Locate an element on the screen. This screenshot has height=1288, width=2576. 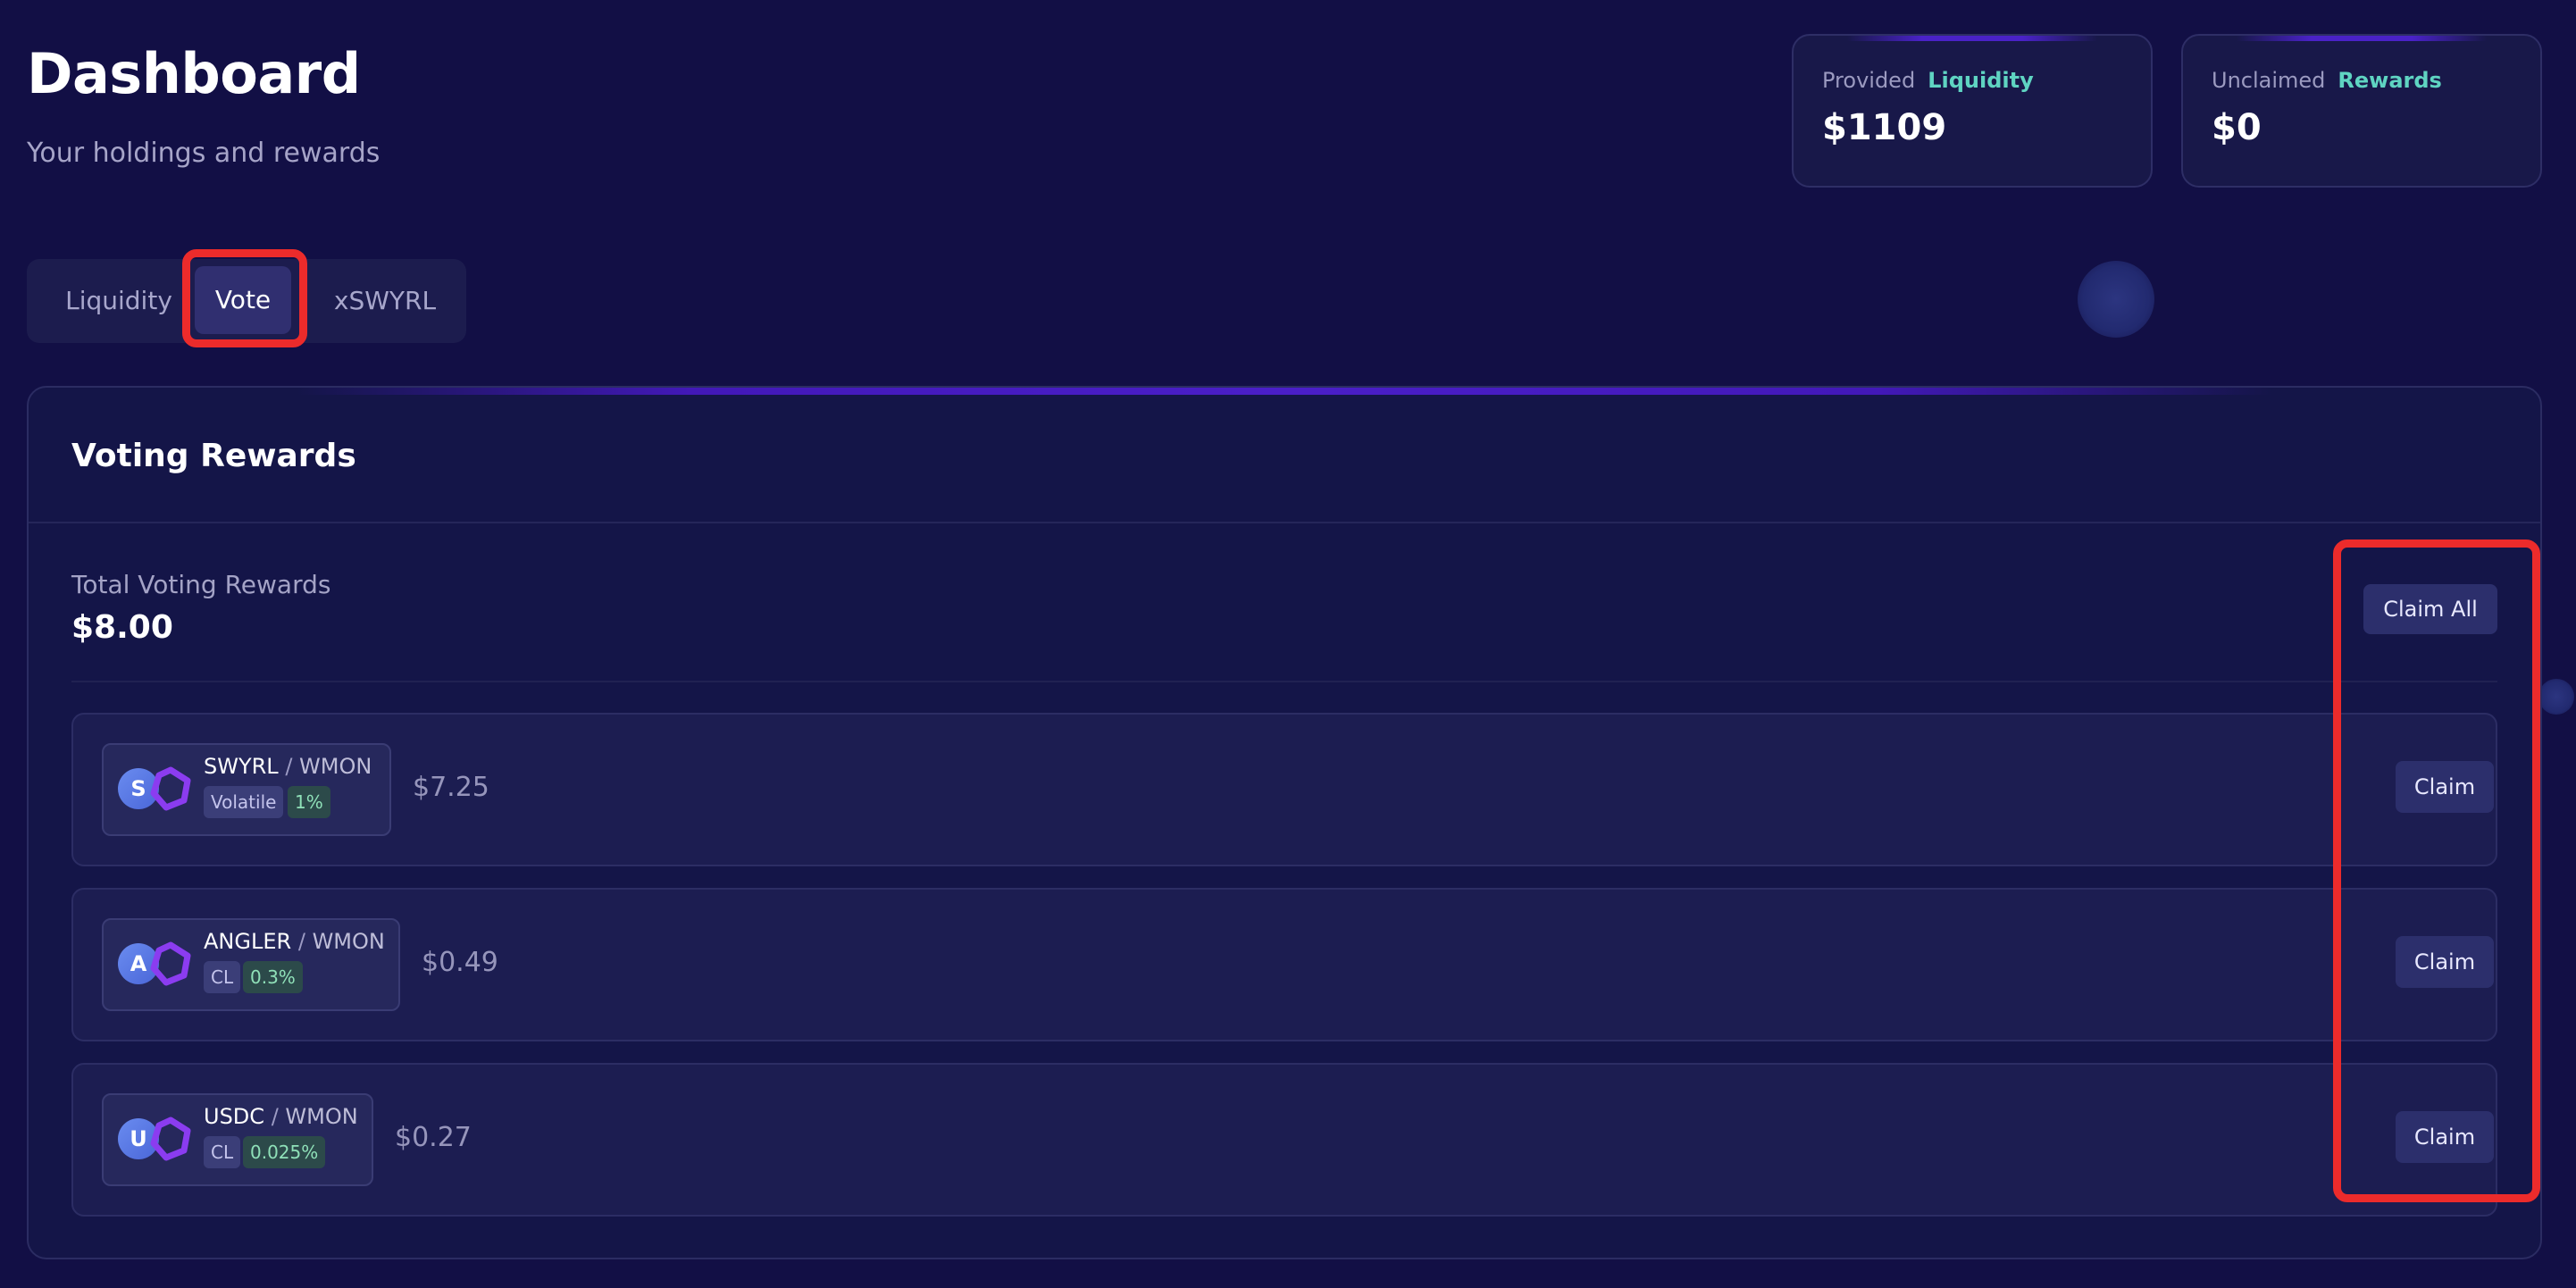
page-subtitle: Your holdings and rewards is located at coordinates (204, 153).